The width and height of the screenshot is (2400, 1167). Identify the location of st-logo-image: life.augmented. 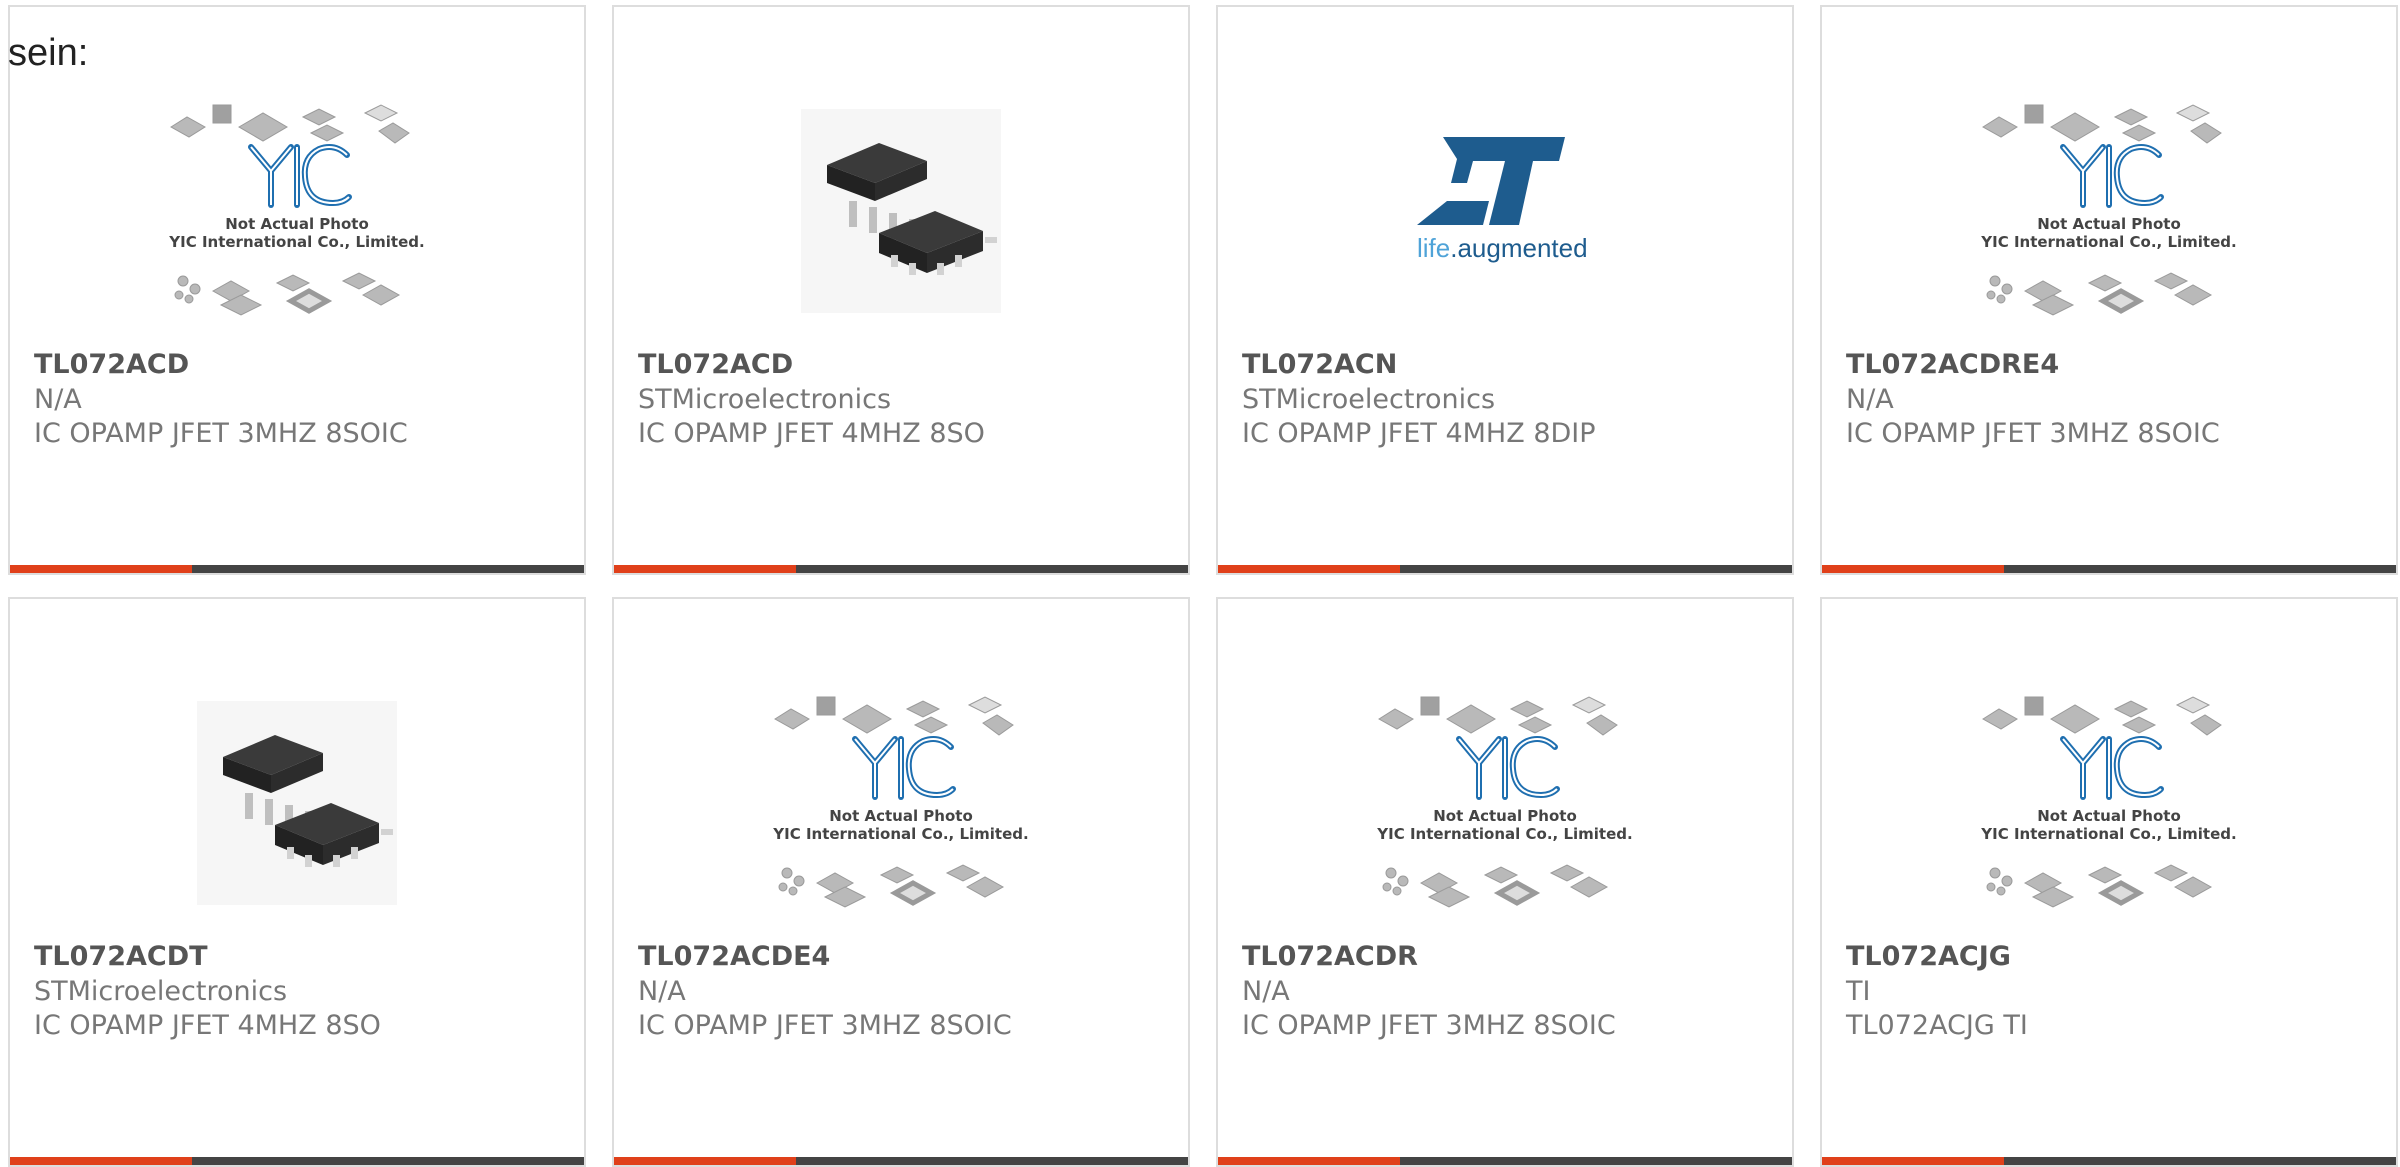
(1502, 200).